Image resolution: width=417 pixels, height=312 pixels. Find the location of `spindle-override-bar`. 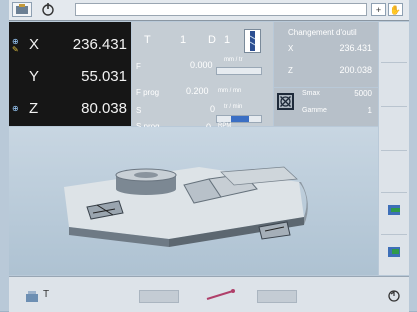

spindle-override-bar is located at coordinates (239, 119).